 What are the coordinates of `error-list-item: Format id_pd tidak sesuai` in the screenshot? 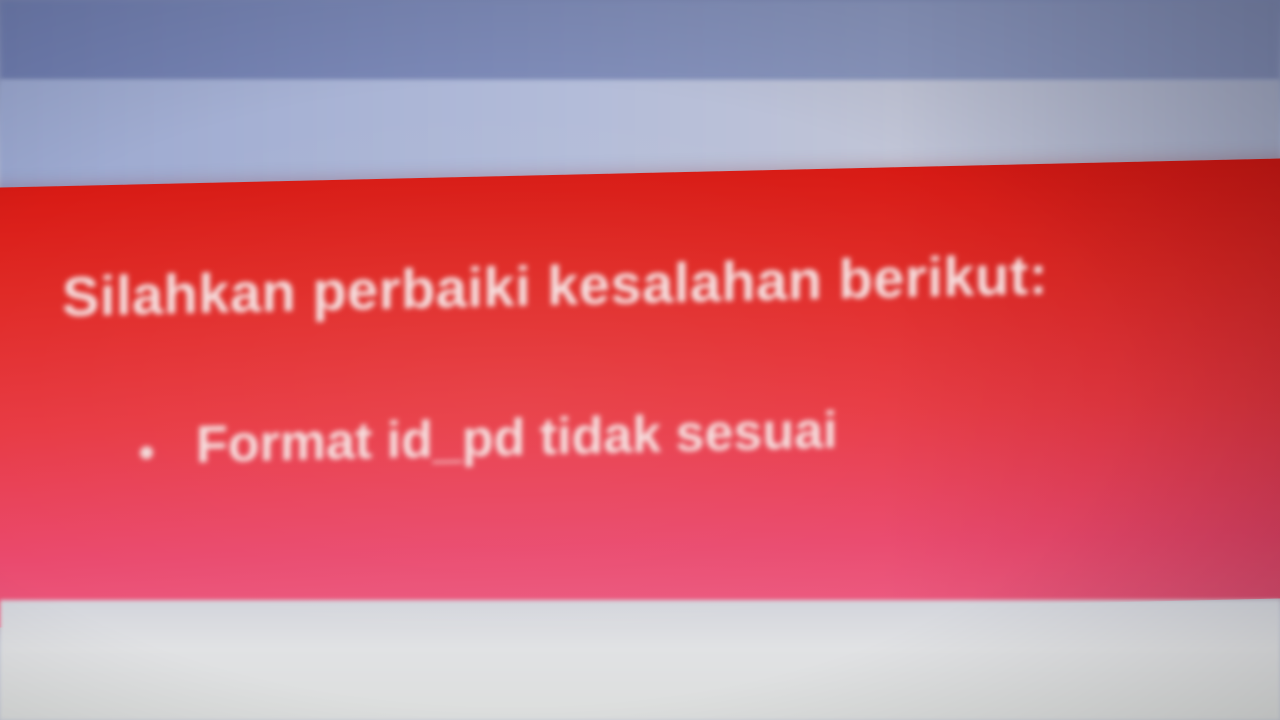 It's located at (484, 439).